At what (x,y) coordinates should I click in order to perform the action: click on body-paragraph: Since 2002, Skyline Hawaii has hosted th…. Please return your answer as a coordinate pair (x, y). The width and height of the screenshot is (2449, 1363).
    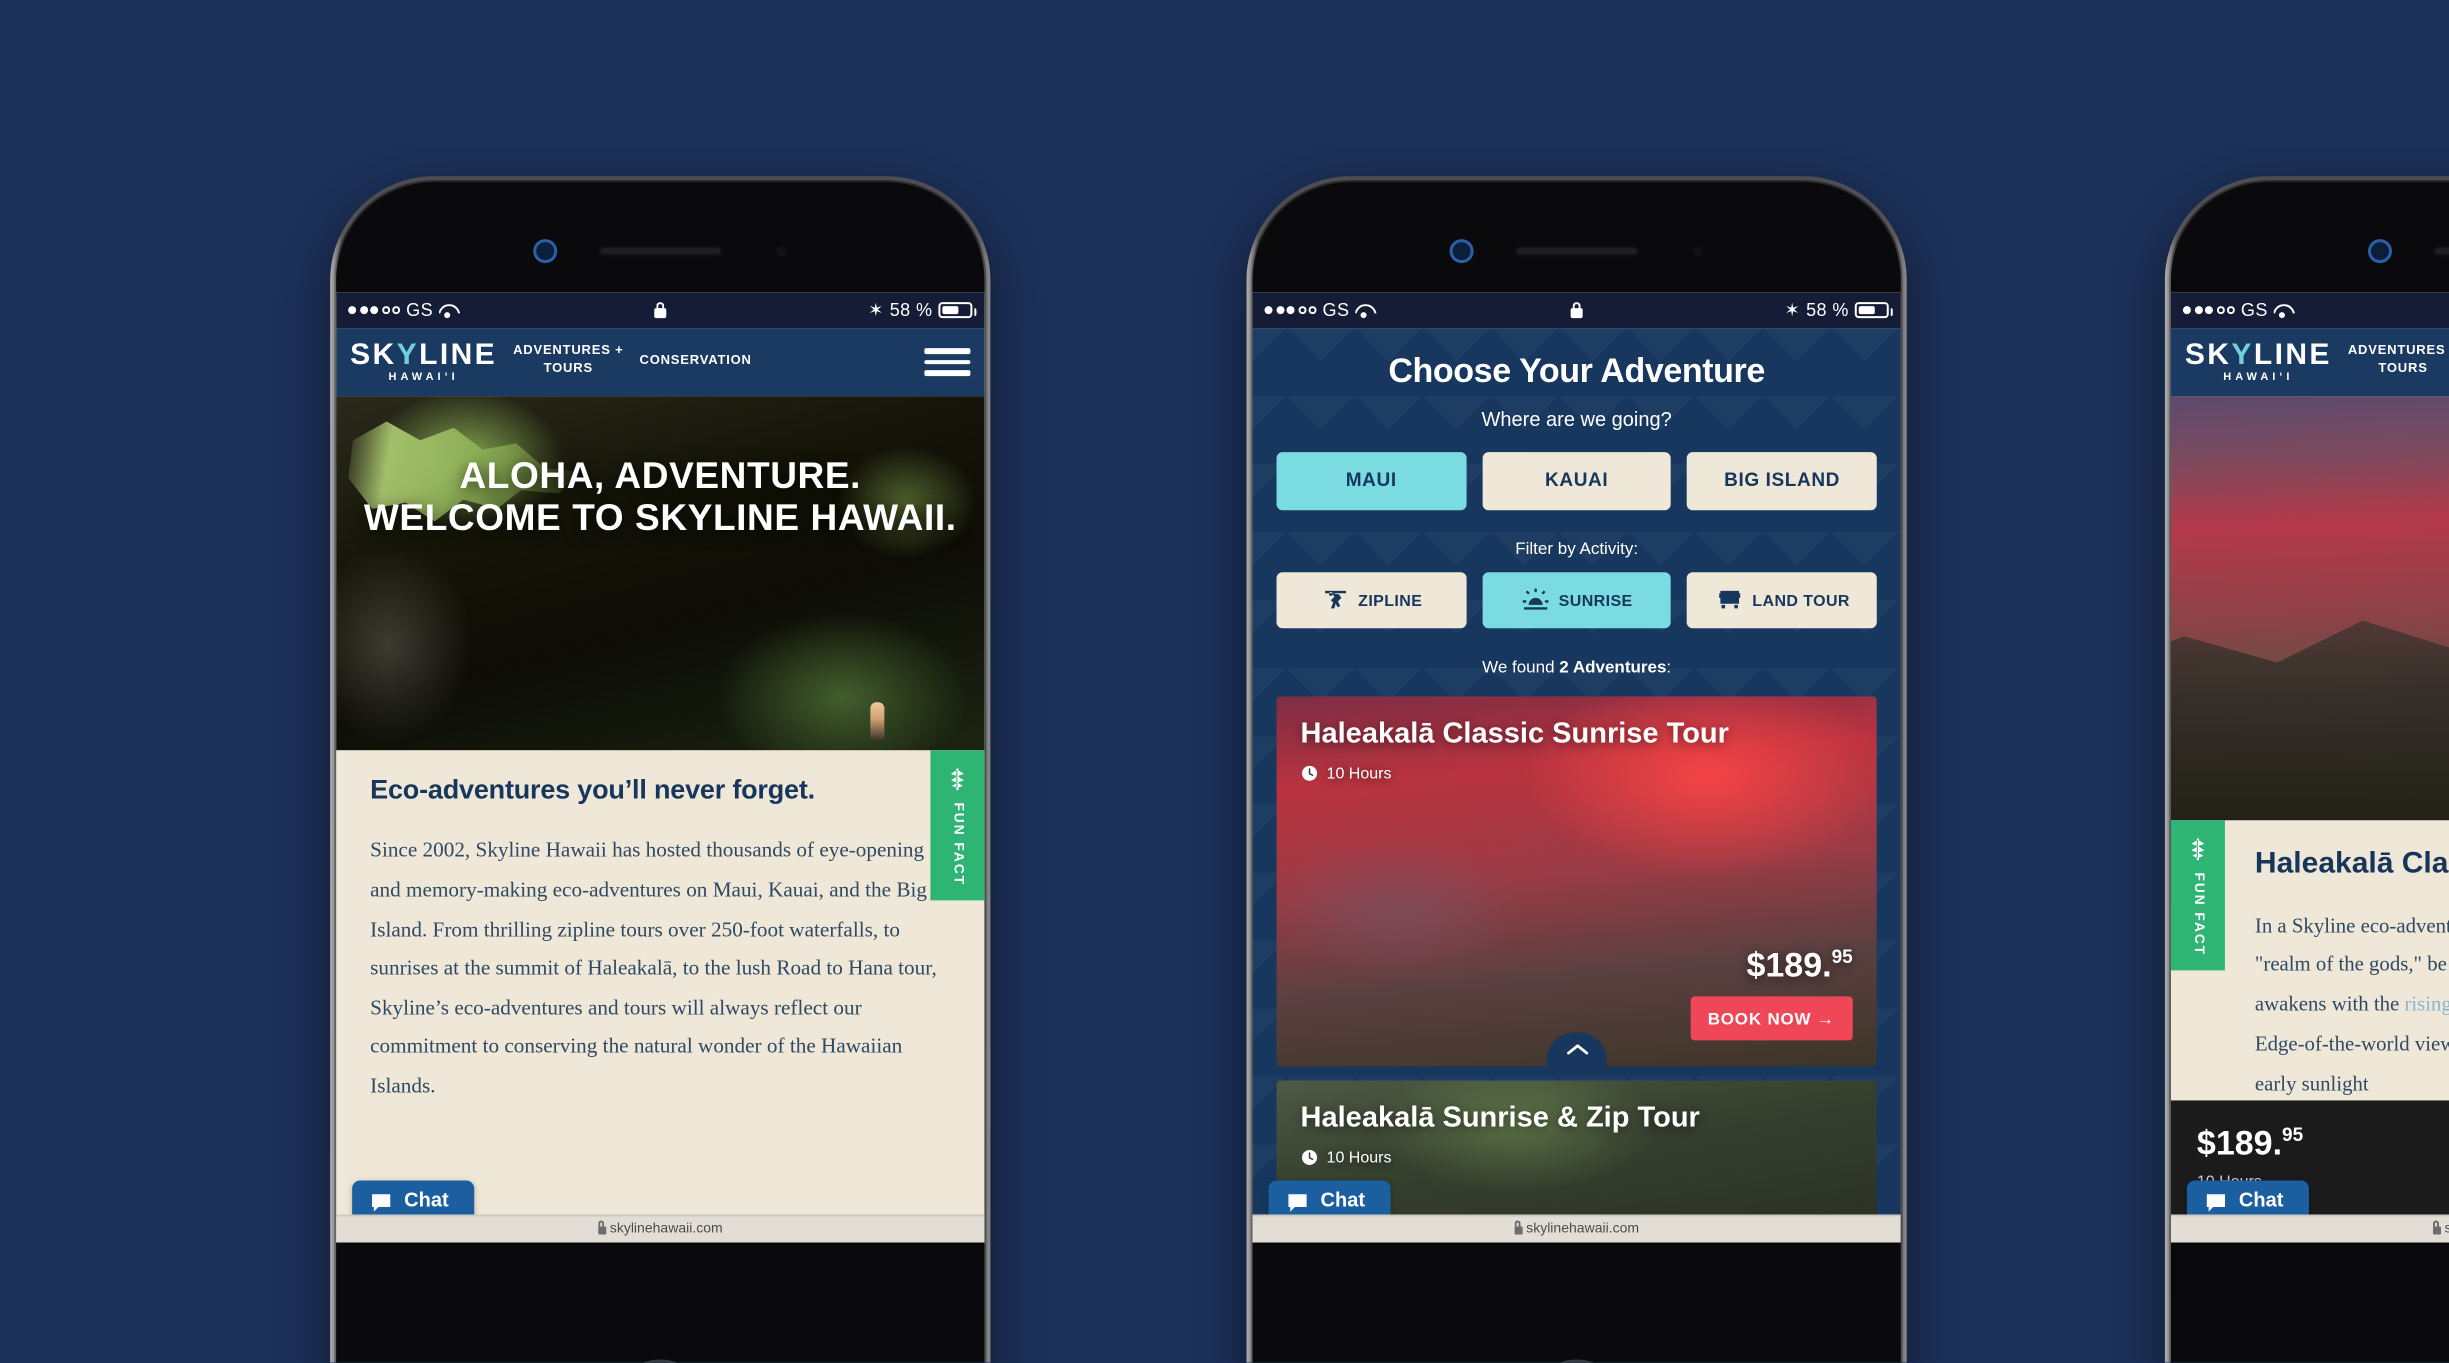
    Looking at the image, I should click on (653, 970).